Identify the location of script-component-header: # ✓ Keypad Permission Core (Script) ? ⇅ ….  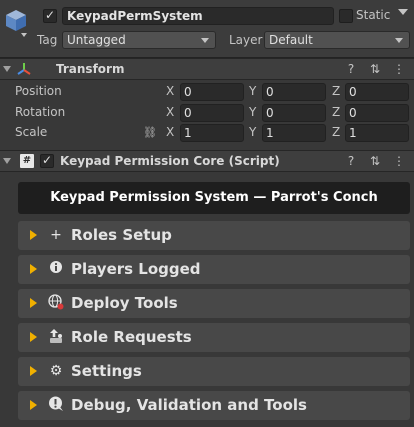
(207, 161).